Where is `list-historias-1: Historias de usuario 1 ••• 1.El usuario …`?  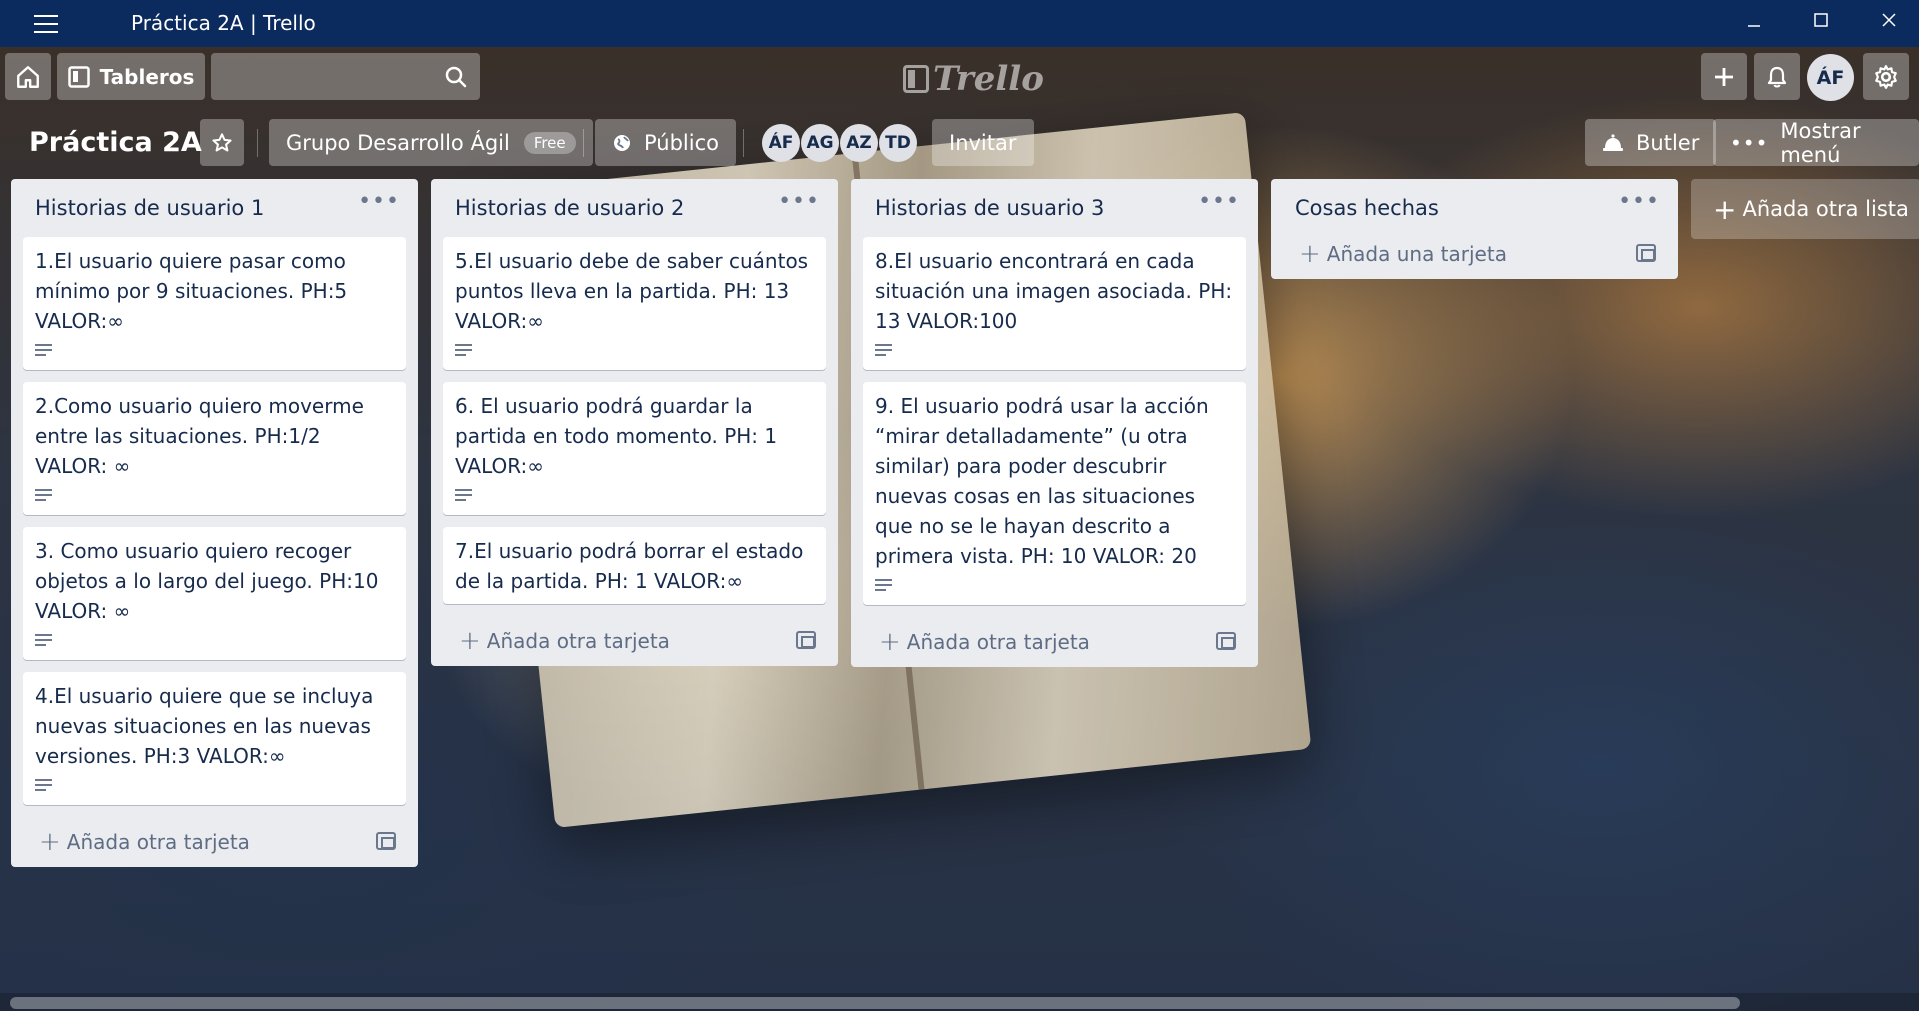 list-historias-1: Historias de usuario 1 ••• 1.El usuario … is located at coordinates (214, 523).